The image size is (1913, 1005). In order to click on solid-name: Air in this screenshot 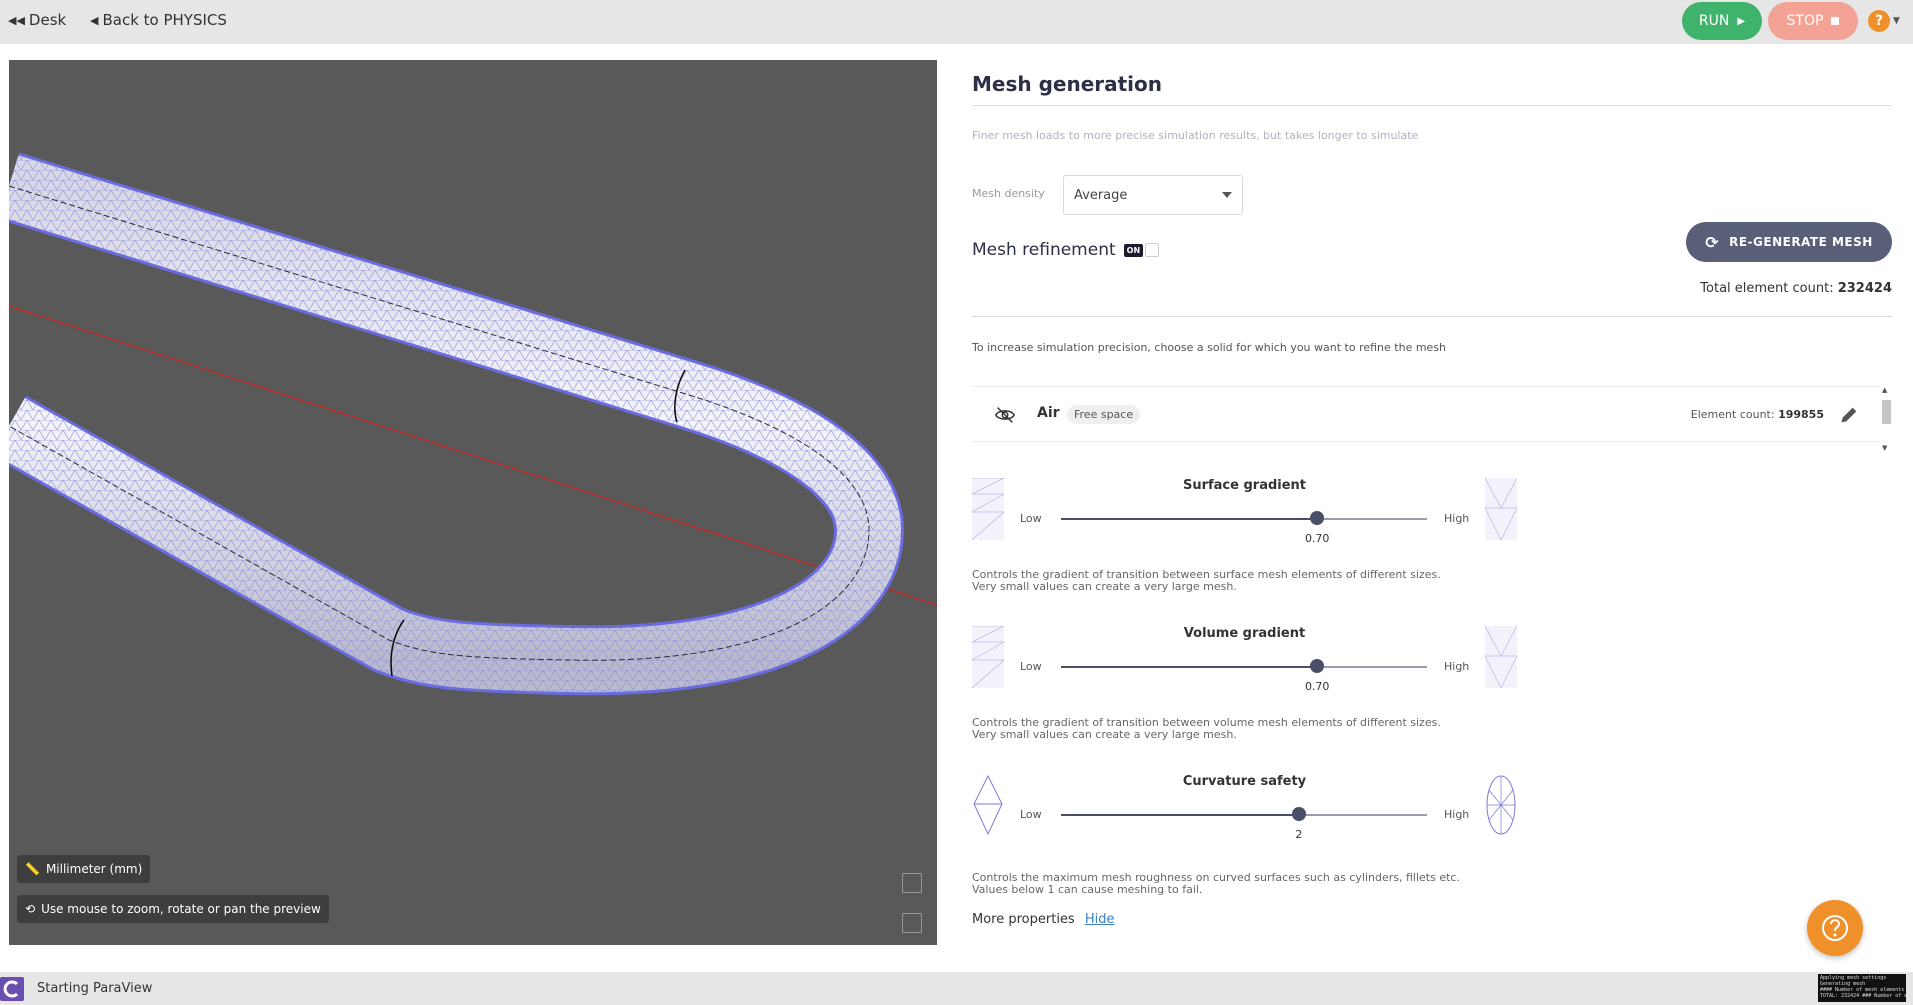, I will do `click(1048, 413)`.